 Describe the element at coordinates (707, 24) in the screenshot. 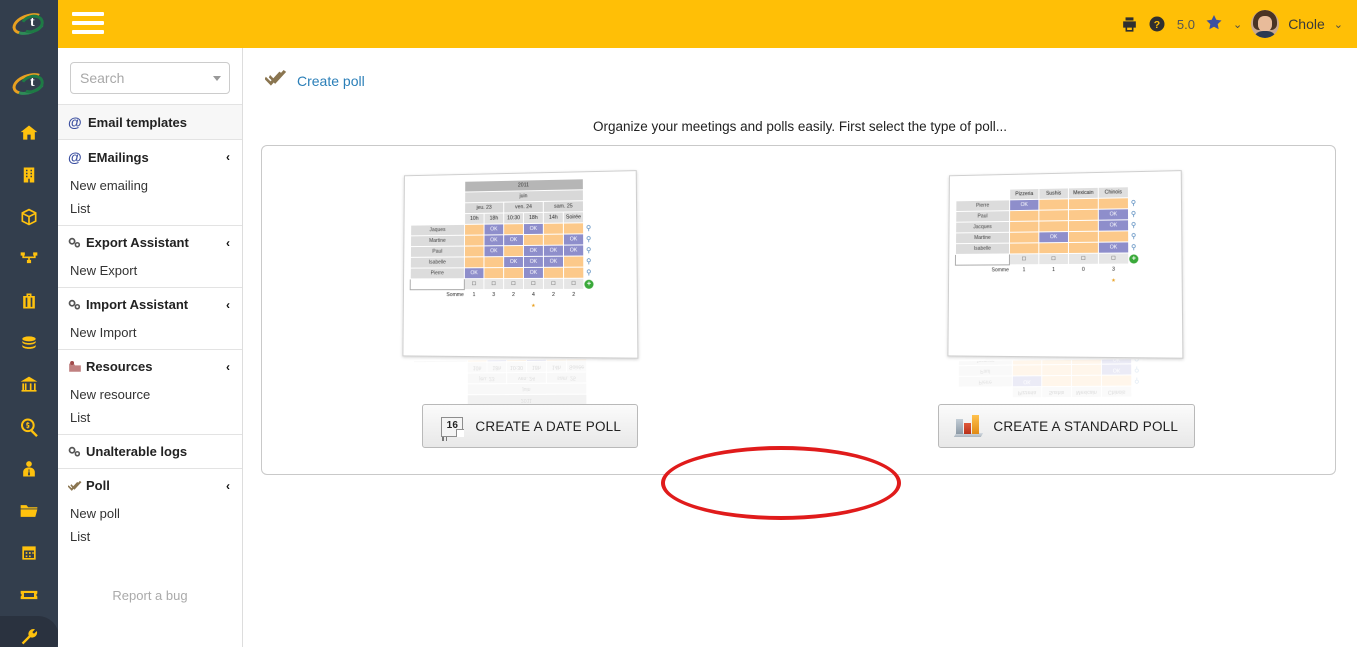

I see `top-bar: ? 5.0 ⌄ Chole ⌄` at that location.